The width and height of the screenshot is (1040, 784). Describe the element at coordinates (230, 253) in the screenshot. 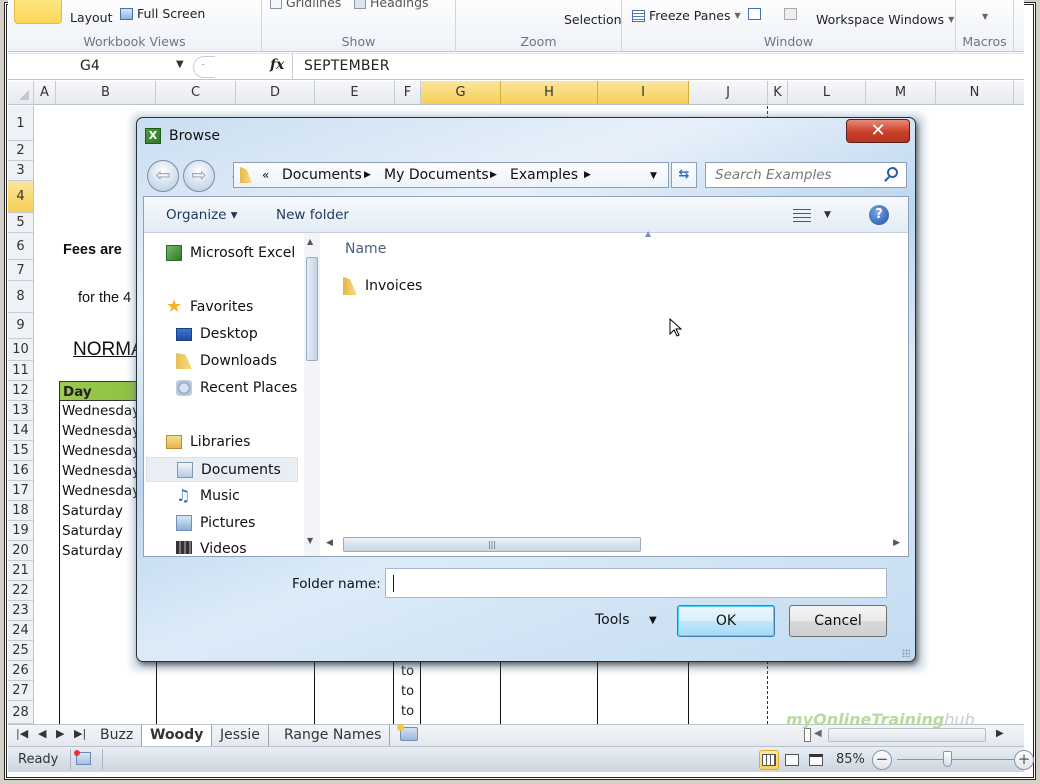

I see `nav-item-microsoft-excel: Microsoft Excel` at that location.